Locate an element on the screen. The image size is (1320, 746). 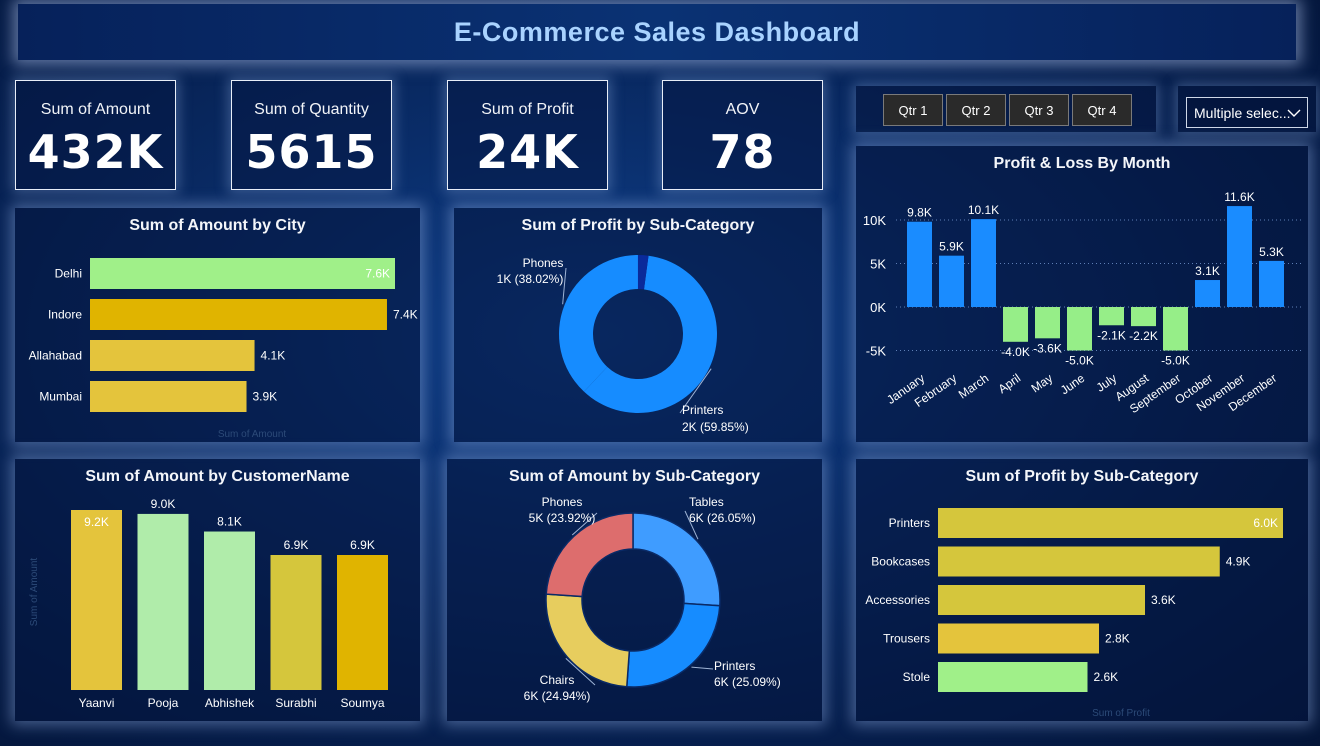
x-tick-label: June is located at coordinates (1073, 384).